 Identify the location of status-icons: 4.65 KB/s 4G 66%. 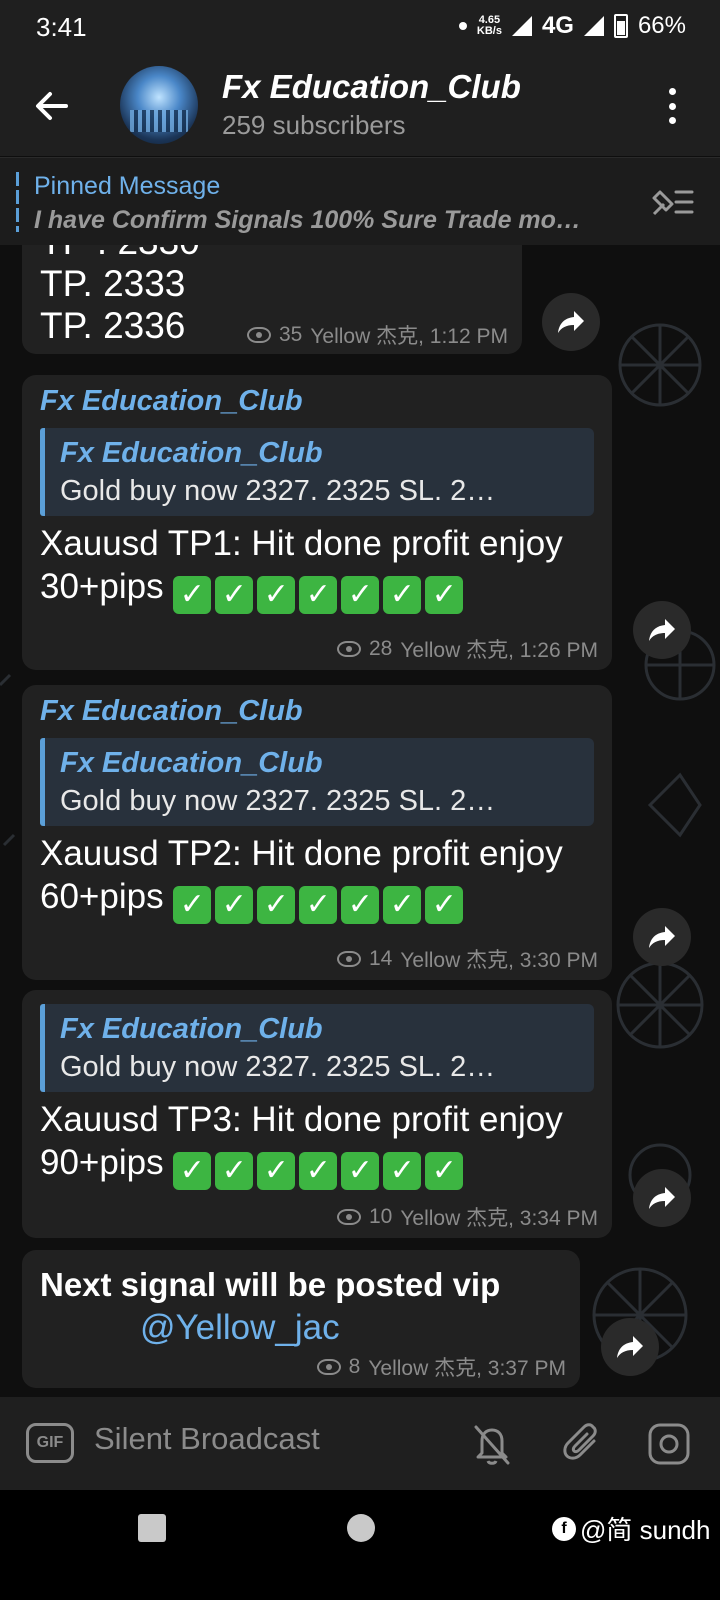
(572, 26).